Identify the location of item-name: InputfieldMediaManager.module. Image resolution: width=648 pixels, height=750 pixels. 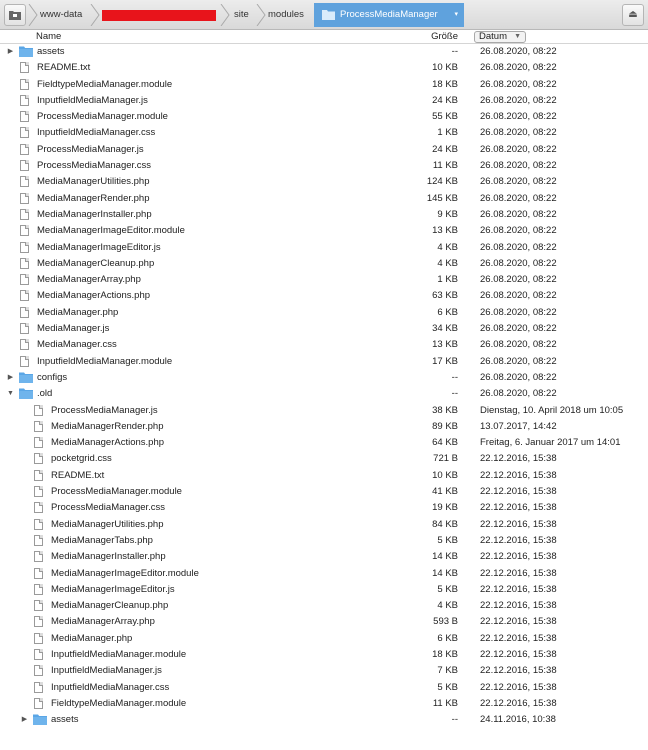
(105, 361).